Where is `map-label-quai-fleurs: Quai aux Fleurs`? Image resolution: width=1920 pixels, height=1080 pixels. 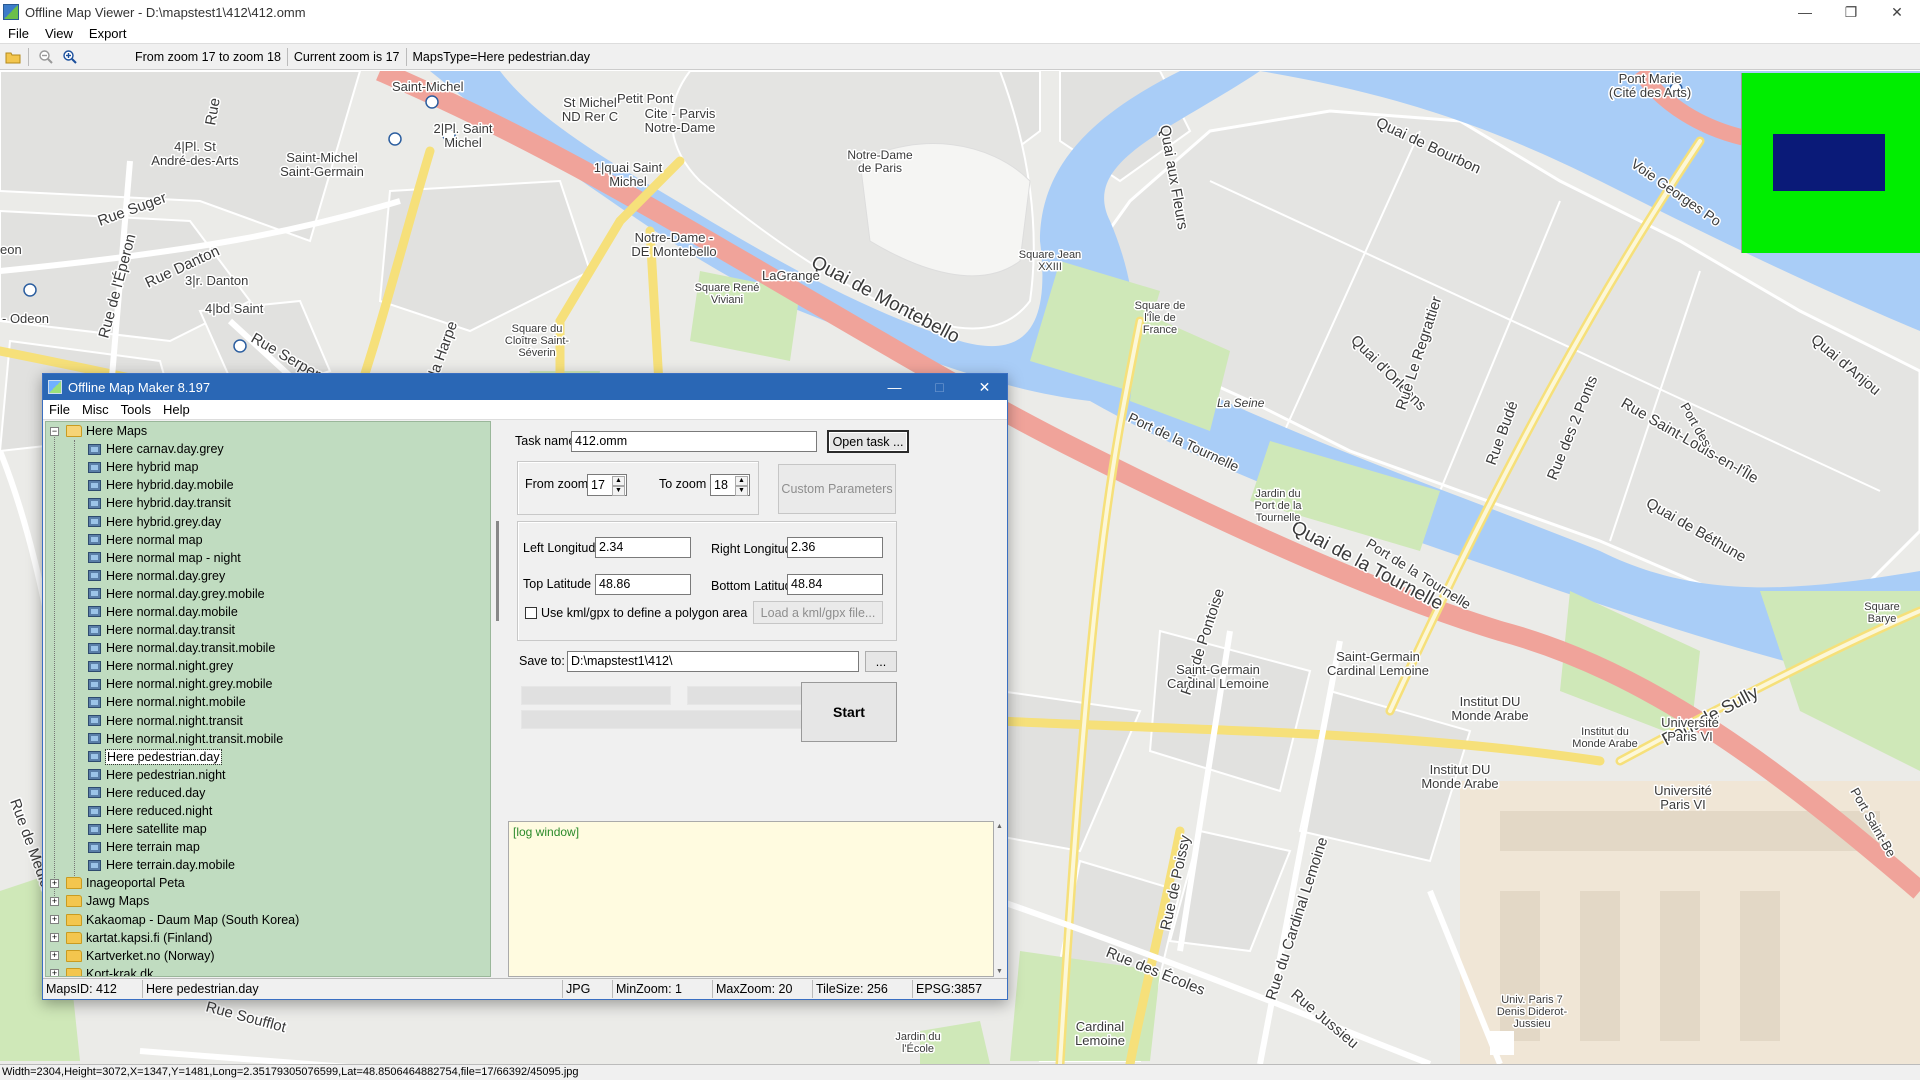
map-label-quai-fleurs: Quai aux Fleurs is located at coordinates (1173, 177).